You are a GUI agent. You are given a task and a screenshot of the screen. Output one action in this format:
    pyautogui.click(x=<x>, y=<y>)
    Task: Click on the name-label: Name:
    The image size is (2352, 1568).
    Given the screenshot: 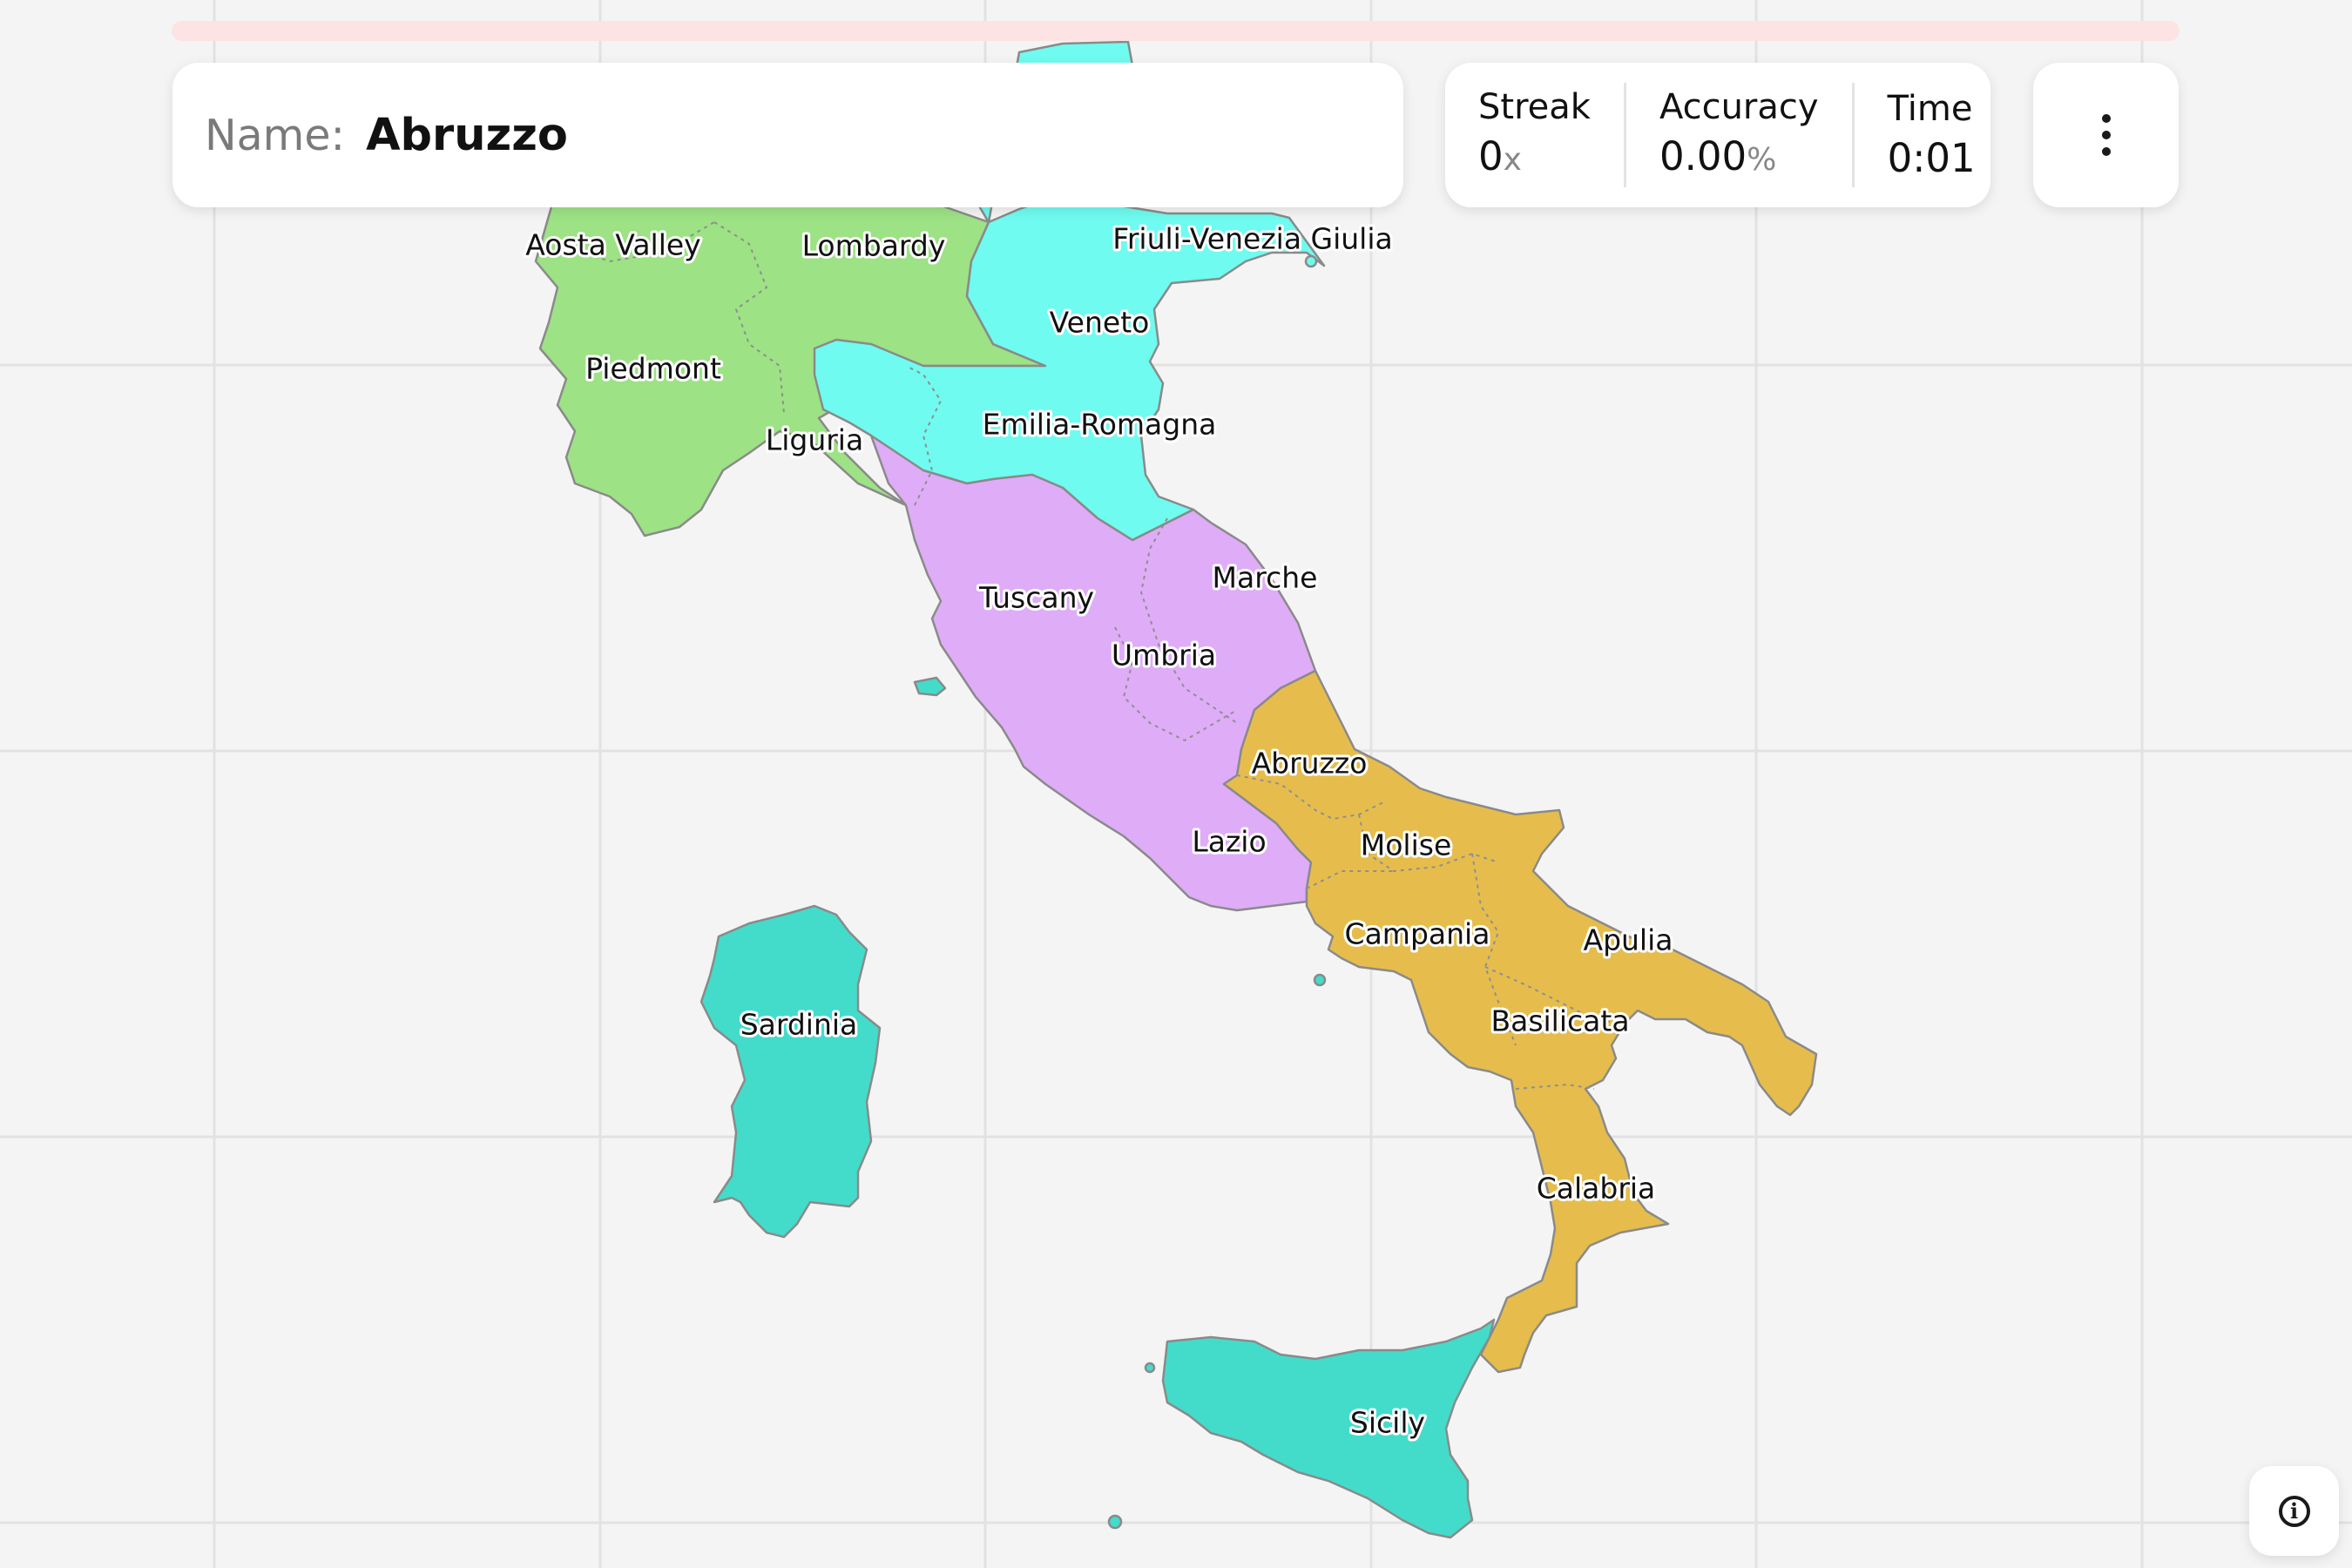 What is the action you would take?
    pyautogui.click(x=275, y=135)
    